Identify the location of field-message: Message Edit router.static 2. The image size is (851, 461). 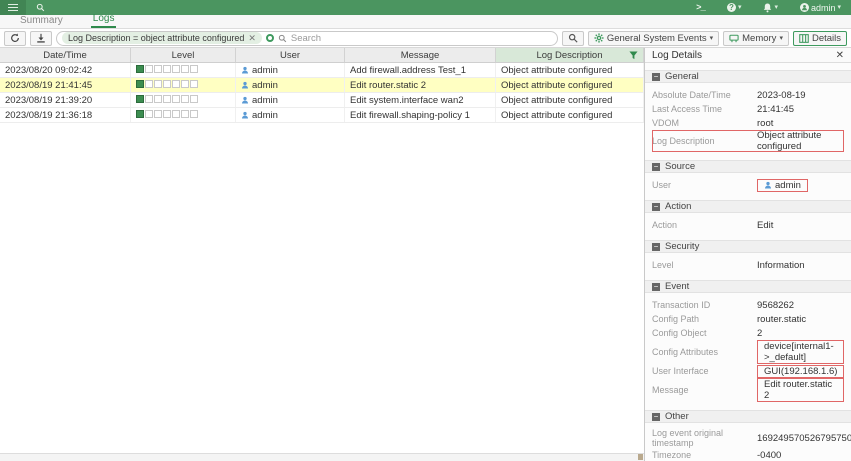
(748, 390).